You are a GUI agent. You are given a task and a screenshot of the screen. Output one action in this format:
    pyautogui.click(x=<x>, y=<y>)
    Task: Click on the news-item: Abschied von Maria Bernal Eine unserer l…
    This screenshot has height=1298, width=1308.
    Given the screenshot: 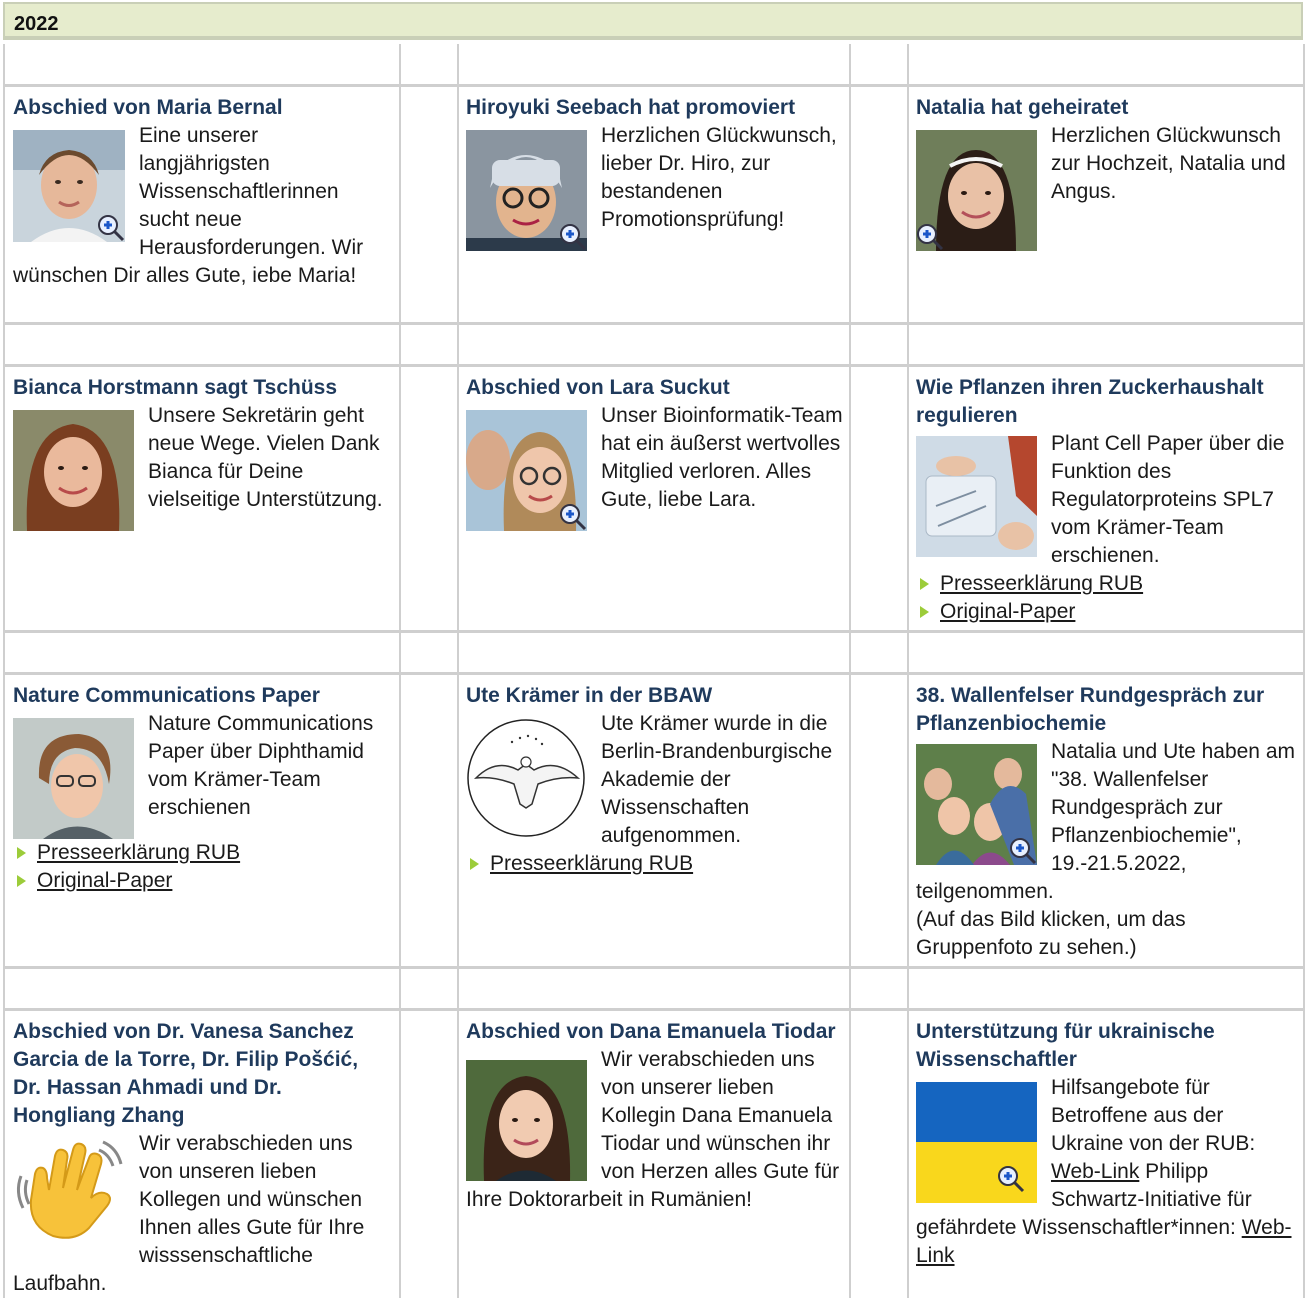 What is the action you would take?
    pyautogui.click(x=200, y=192)
    